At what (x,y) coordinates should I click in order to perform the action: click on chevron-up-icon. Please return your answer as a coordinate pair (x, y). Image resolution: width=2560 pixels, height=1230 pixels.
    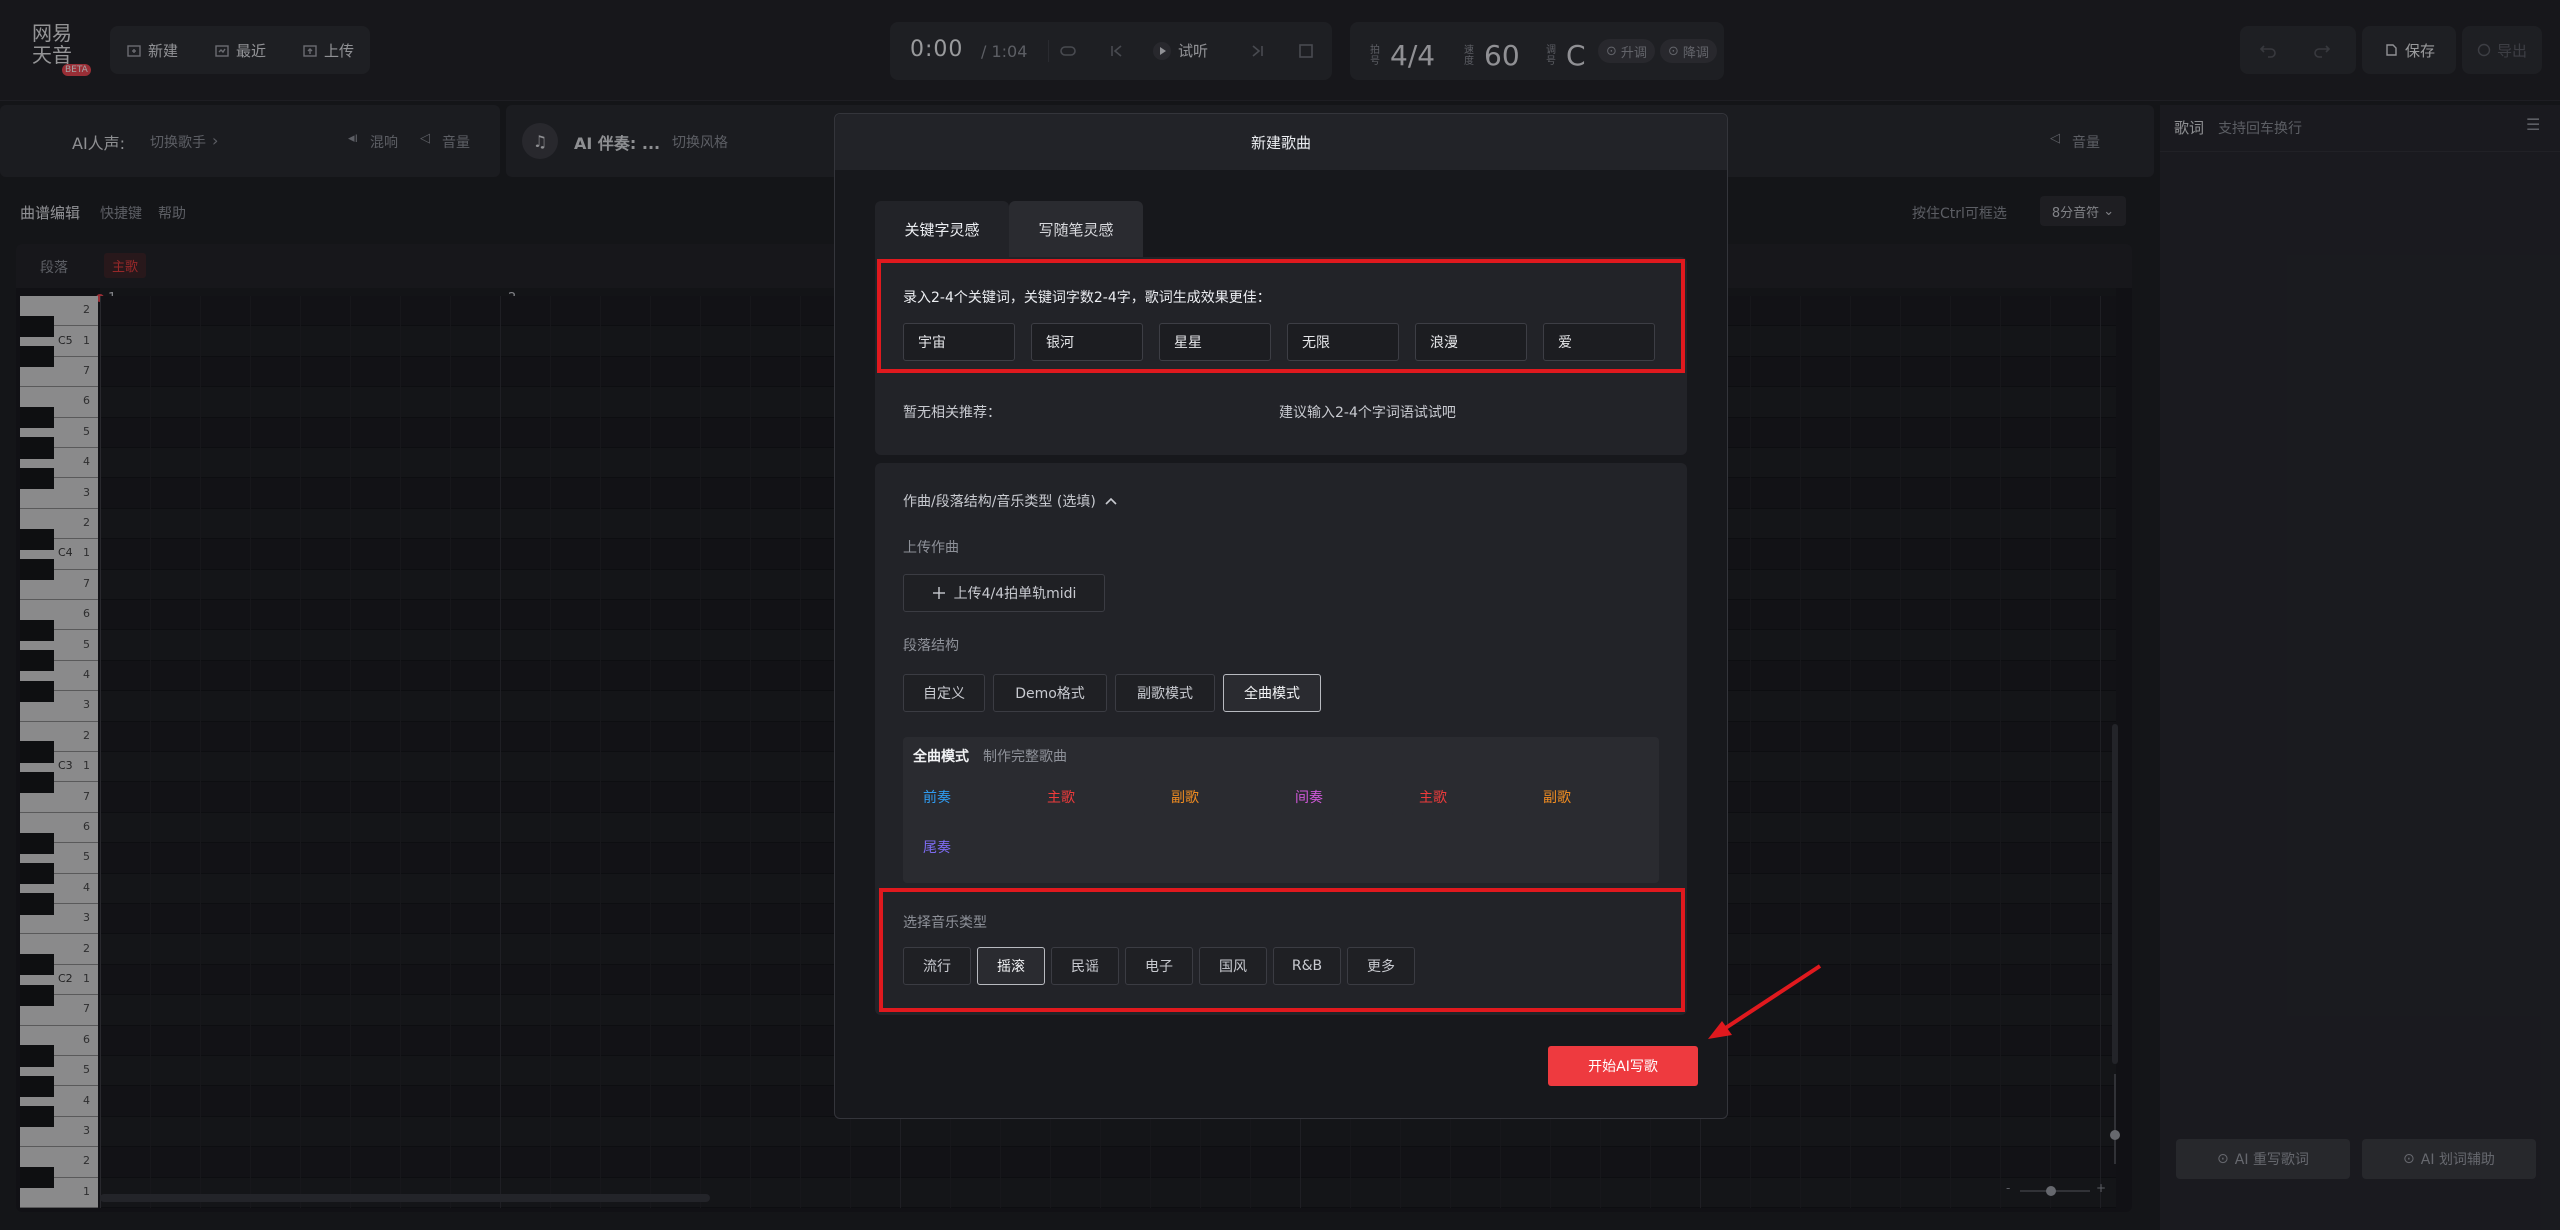
    Looking at the image, I should click on (1111, 501).